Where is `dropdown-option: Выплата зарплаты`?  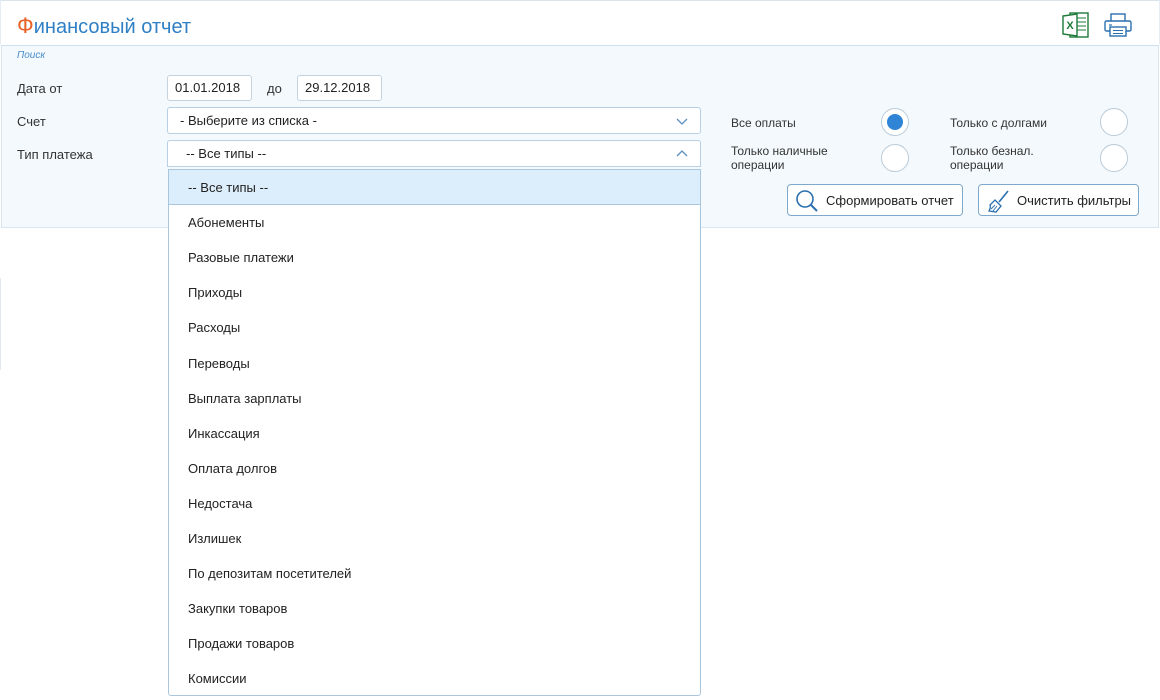 dropdown-option: Выплата зарплаты is located at coordinates (434, 398).